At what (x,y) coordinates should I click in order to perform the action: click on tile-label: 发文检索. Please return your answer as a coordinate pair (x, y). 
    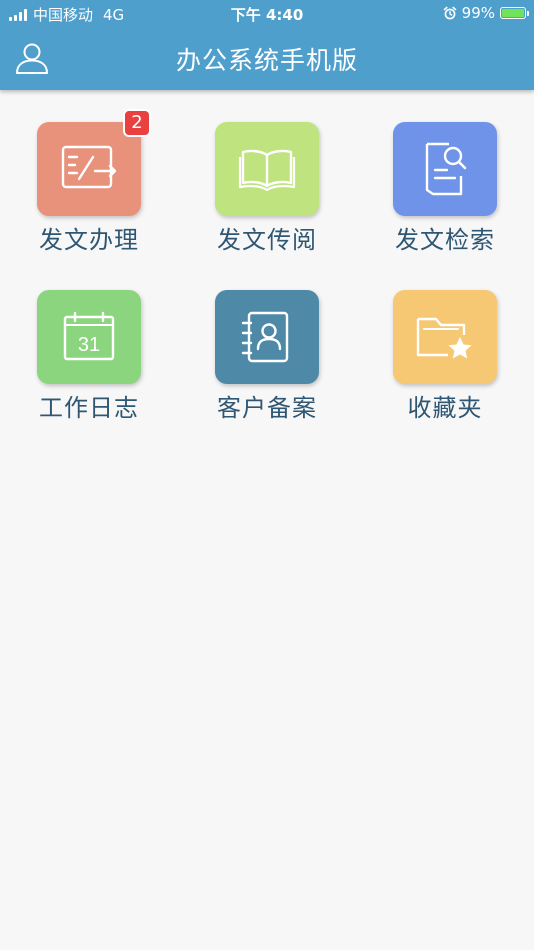
    Looking at the image, I should click on (445, 240).